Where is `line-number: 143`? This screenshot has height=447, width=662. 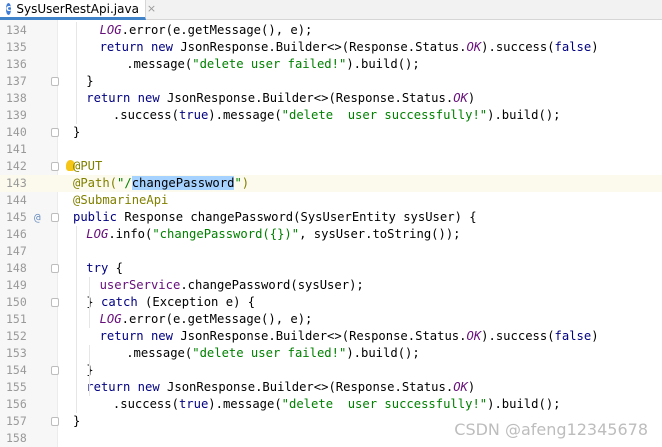 line-number: 143 is located at coordinates (16, 183).